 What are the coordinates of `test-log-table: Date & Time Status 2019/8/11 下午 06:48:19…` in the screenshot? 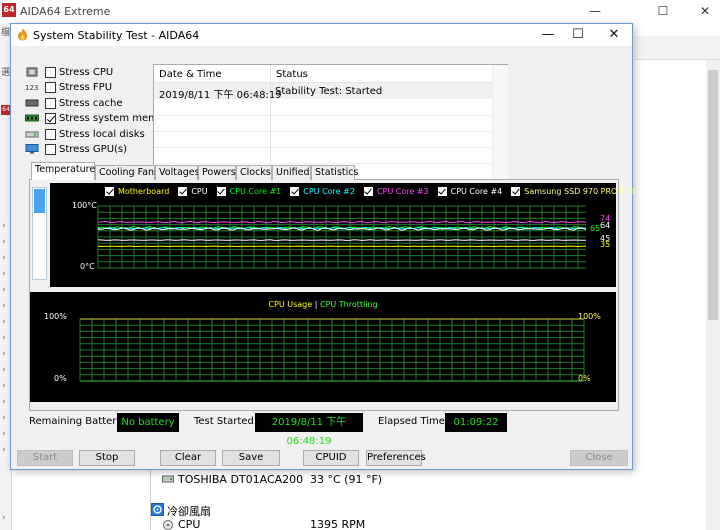 It's located at (330, 122).